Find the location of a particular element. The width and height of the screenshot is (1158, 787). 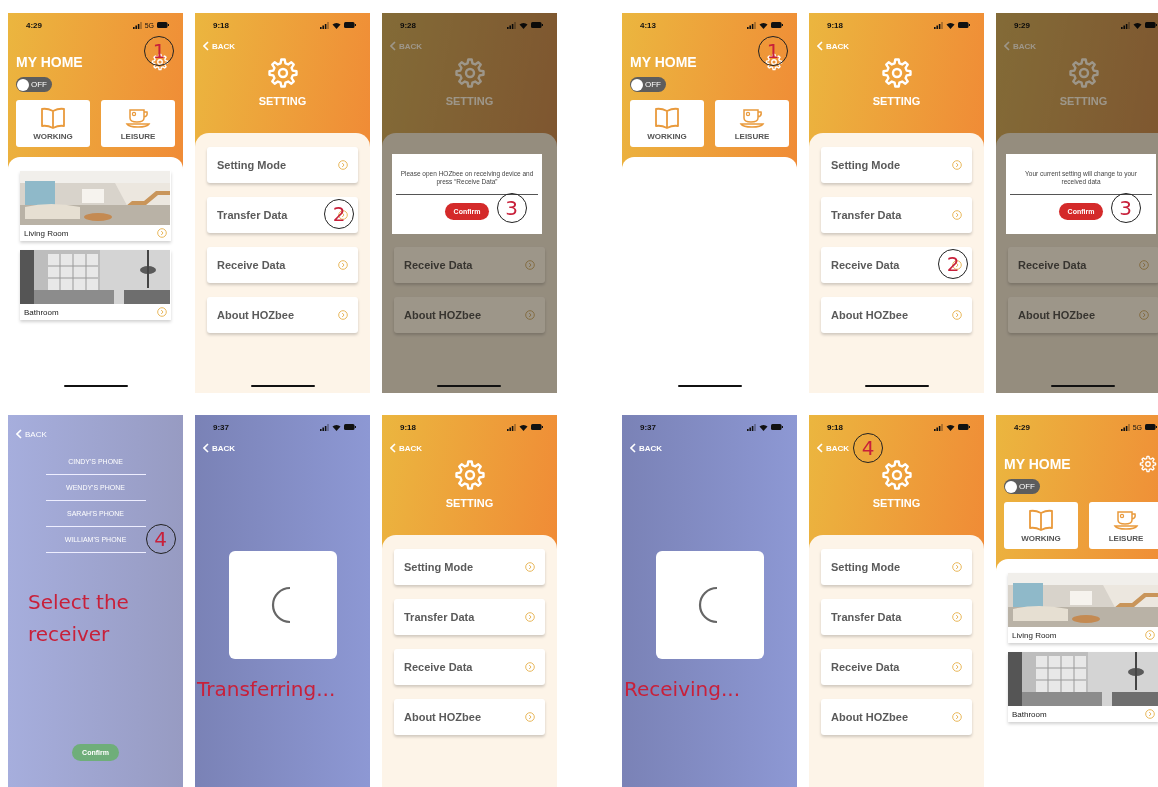

status-time: 4:29 is located at coordinates (34, 25).